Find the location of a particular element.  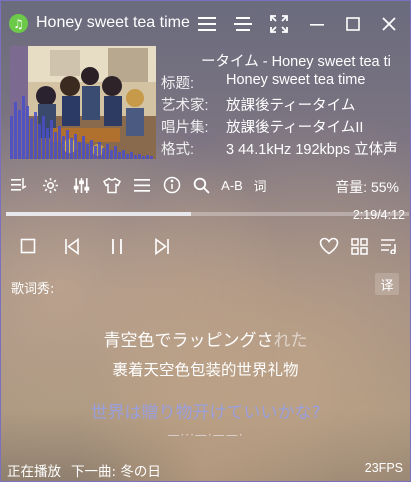

next-lyric-line: 世界は贈り物开けていいかな? is located at coordinates (205, 413).